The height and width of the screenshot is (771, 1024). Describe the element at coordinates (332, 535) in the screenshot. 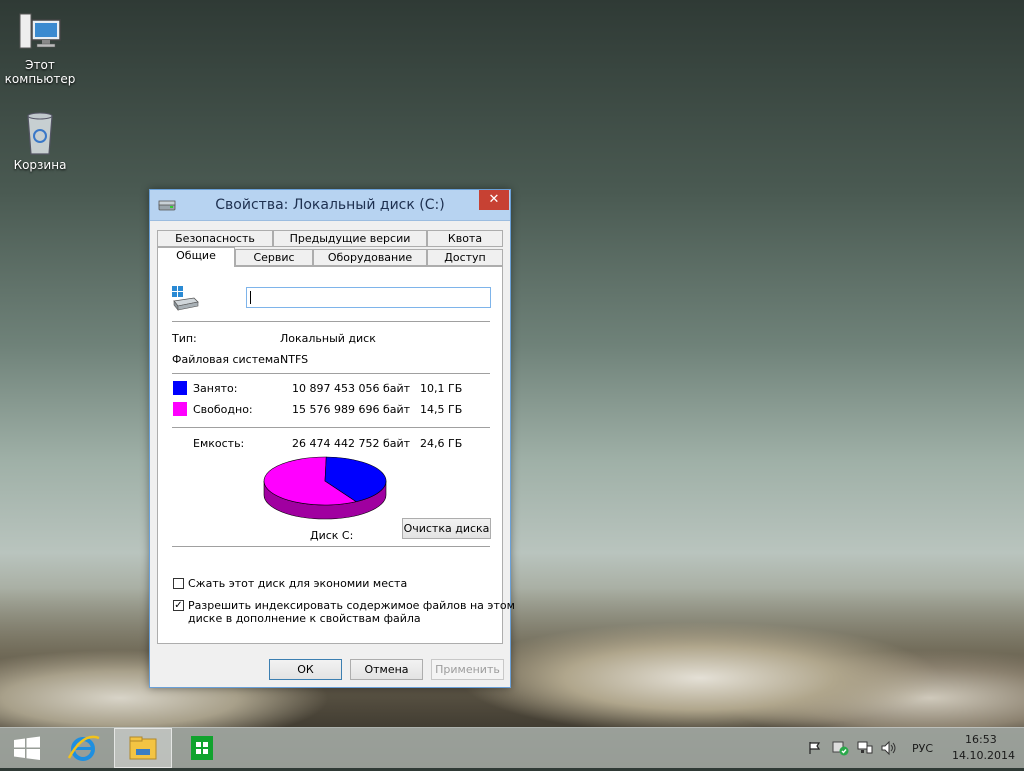

I see `disk-label: Диск C:` at that location.